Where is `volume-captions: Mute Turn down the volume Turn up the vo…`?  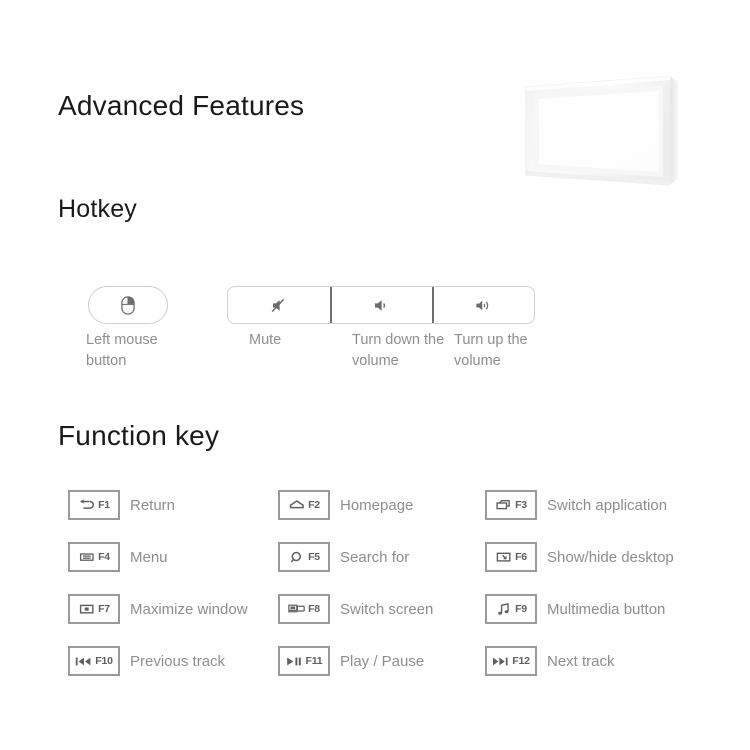
volume-captions: Mute Turn down the volume Turn up the vo… is located at coordinates (387, 351).